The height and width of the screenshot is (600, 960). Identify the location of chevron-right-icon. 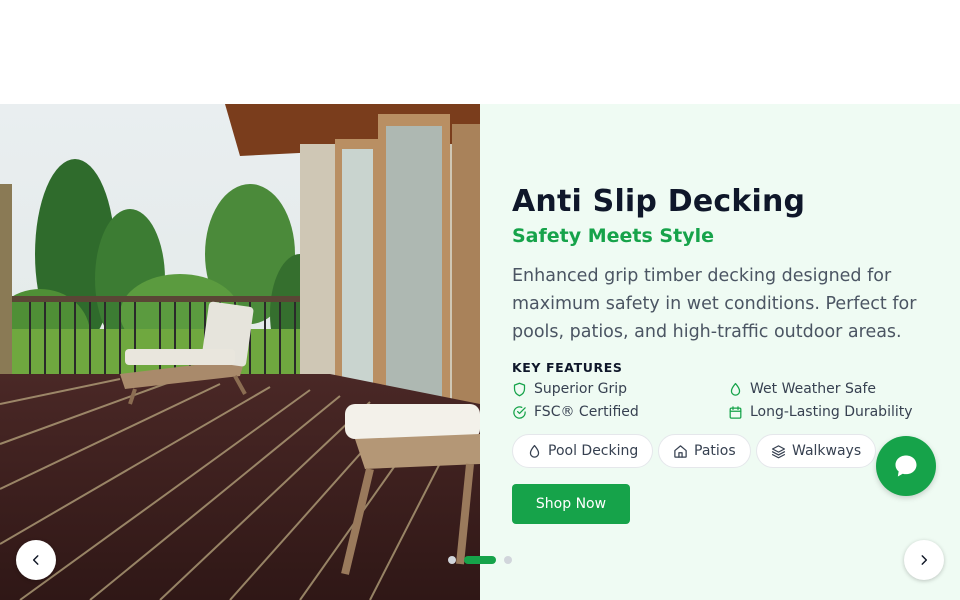
(924, 560).